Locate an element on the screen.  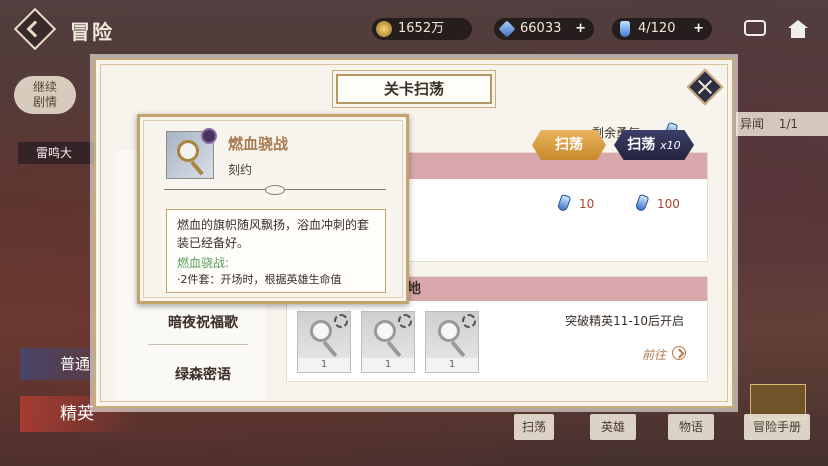
bottom-tab-heroes: 英雄 is located at coordinates (613, 427).